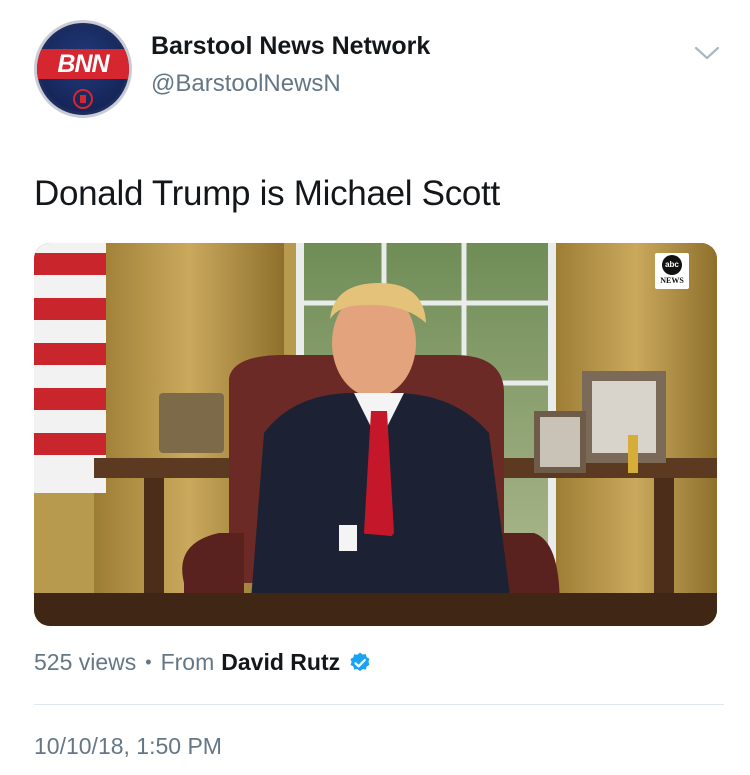  I want to click on chevron-down-icon, so click(707, 53).